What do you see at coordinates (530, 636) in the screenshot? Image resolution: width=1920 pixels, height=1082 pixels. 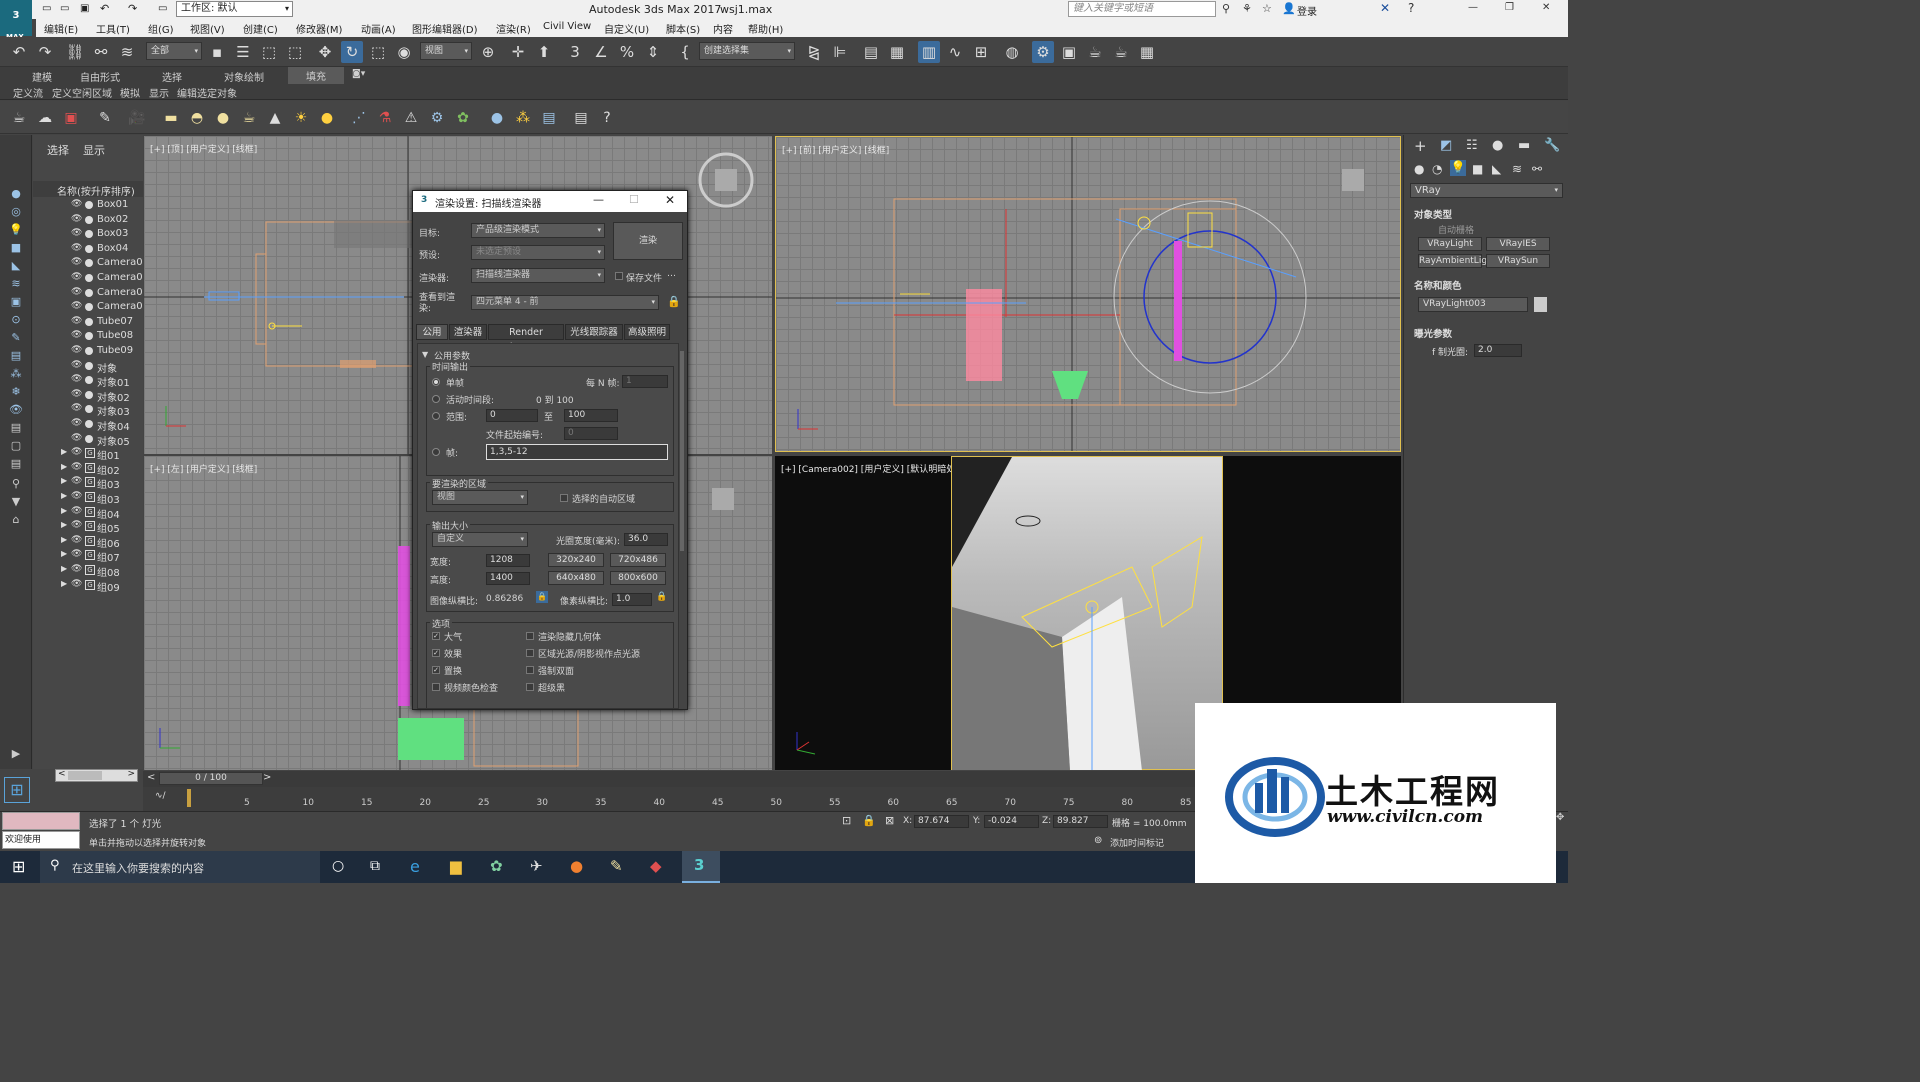 I see `render-hidden-checkbox` at bounding box center [530, 636].